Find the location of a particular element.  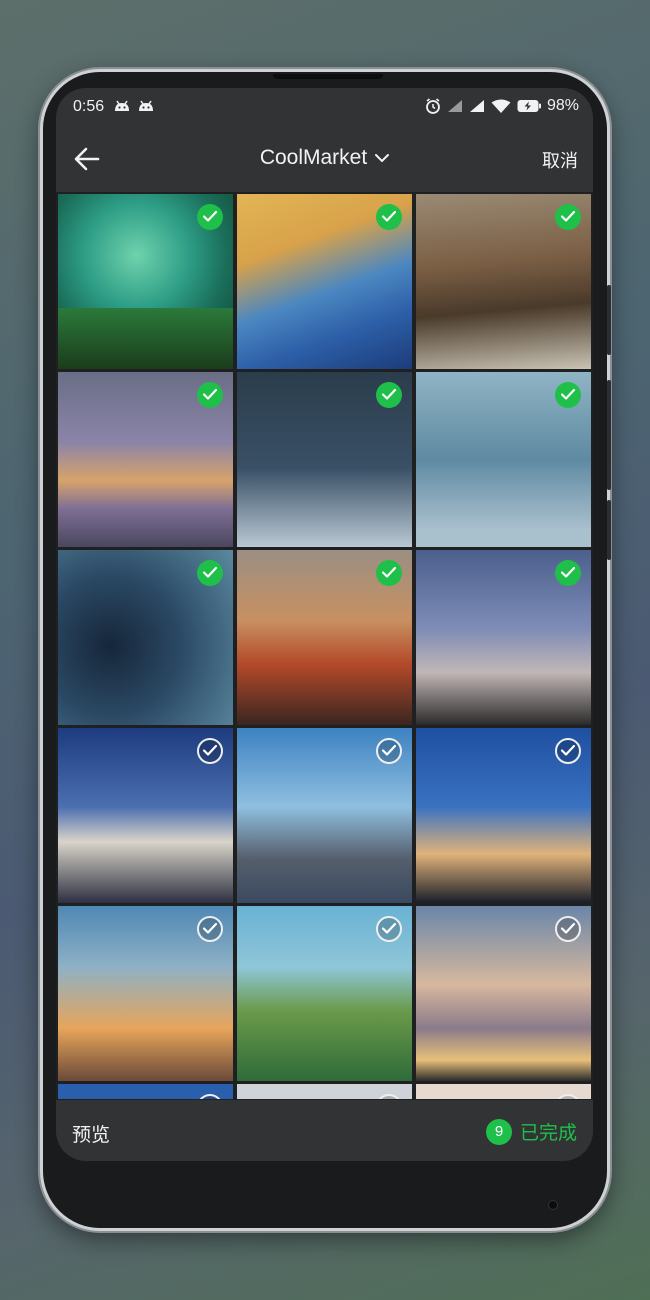

battery-icon is located at coordinates (529, 106).